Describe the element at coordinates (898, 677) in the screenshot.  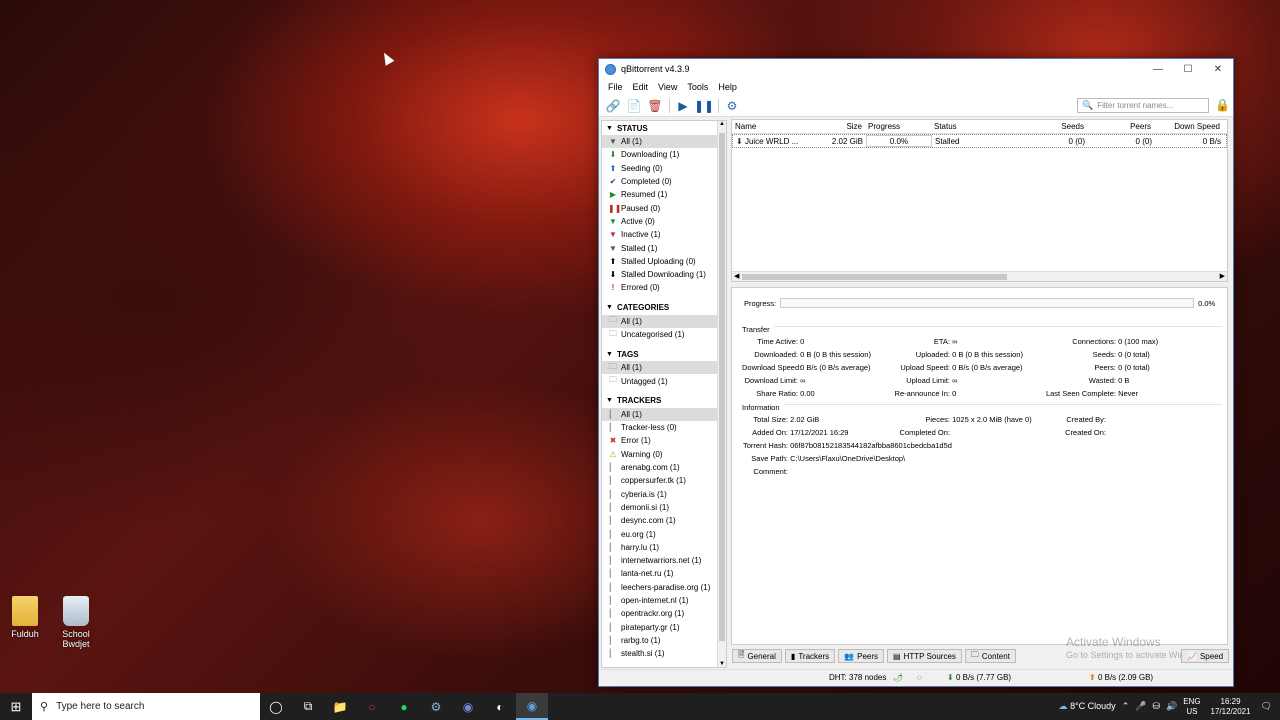
I see `connection-status-icon: 🌶` at that location.